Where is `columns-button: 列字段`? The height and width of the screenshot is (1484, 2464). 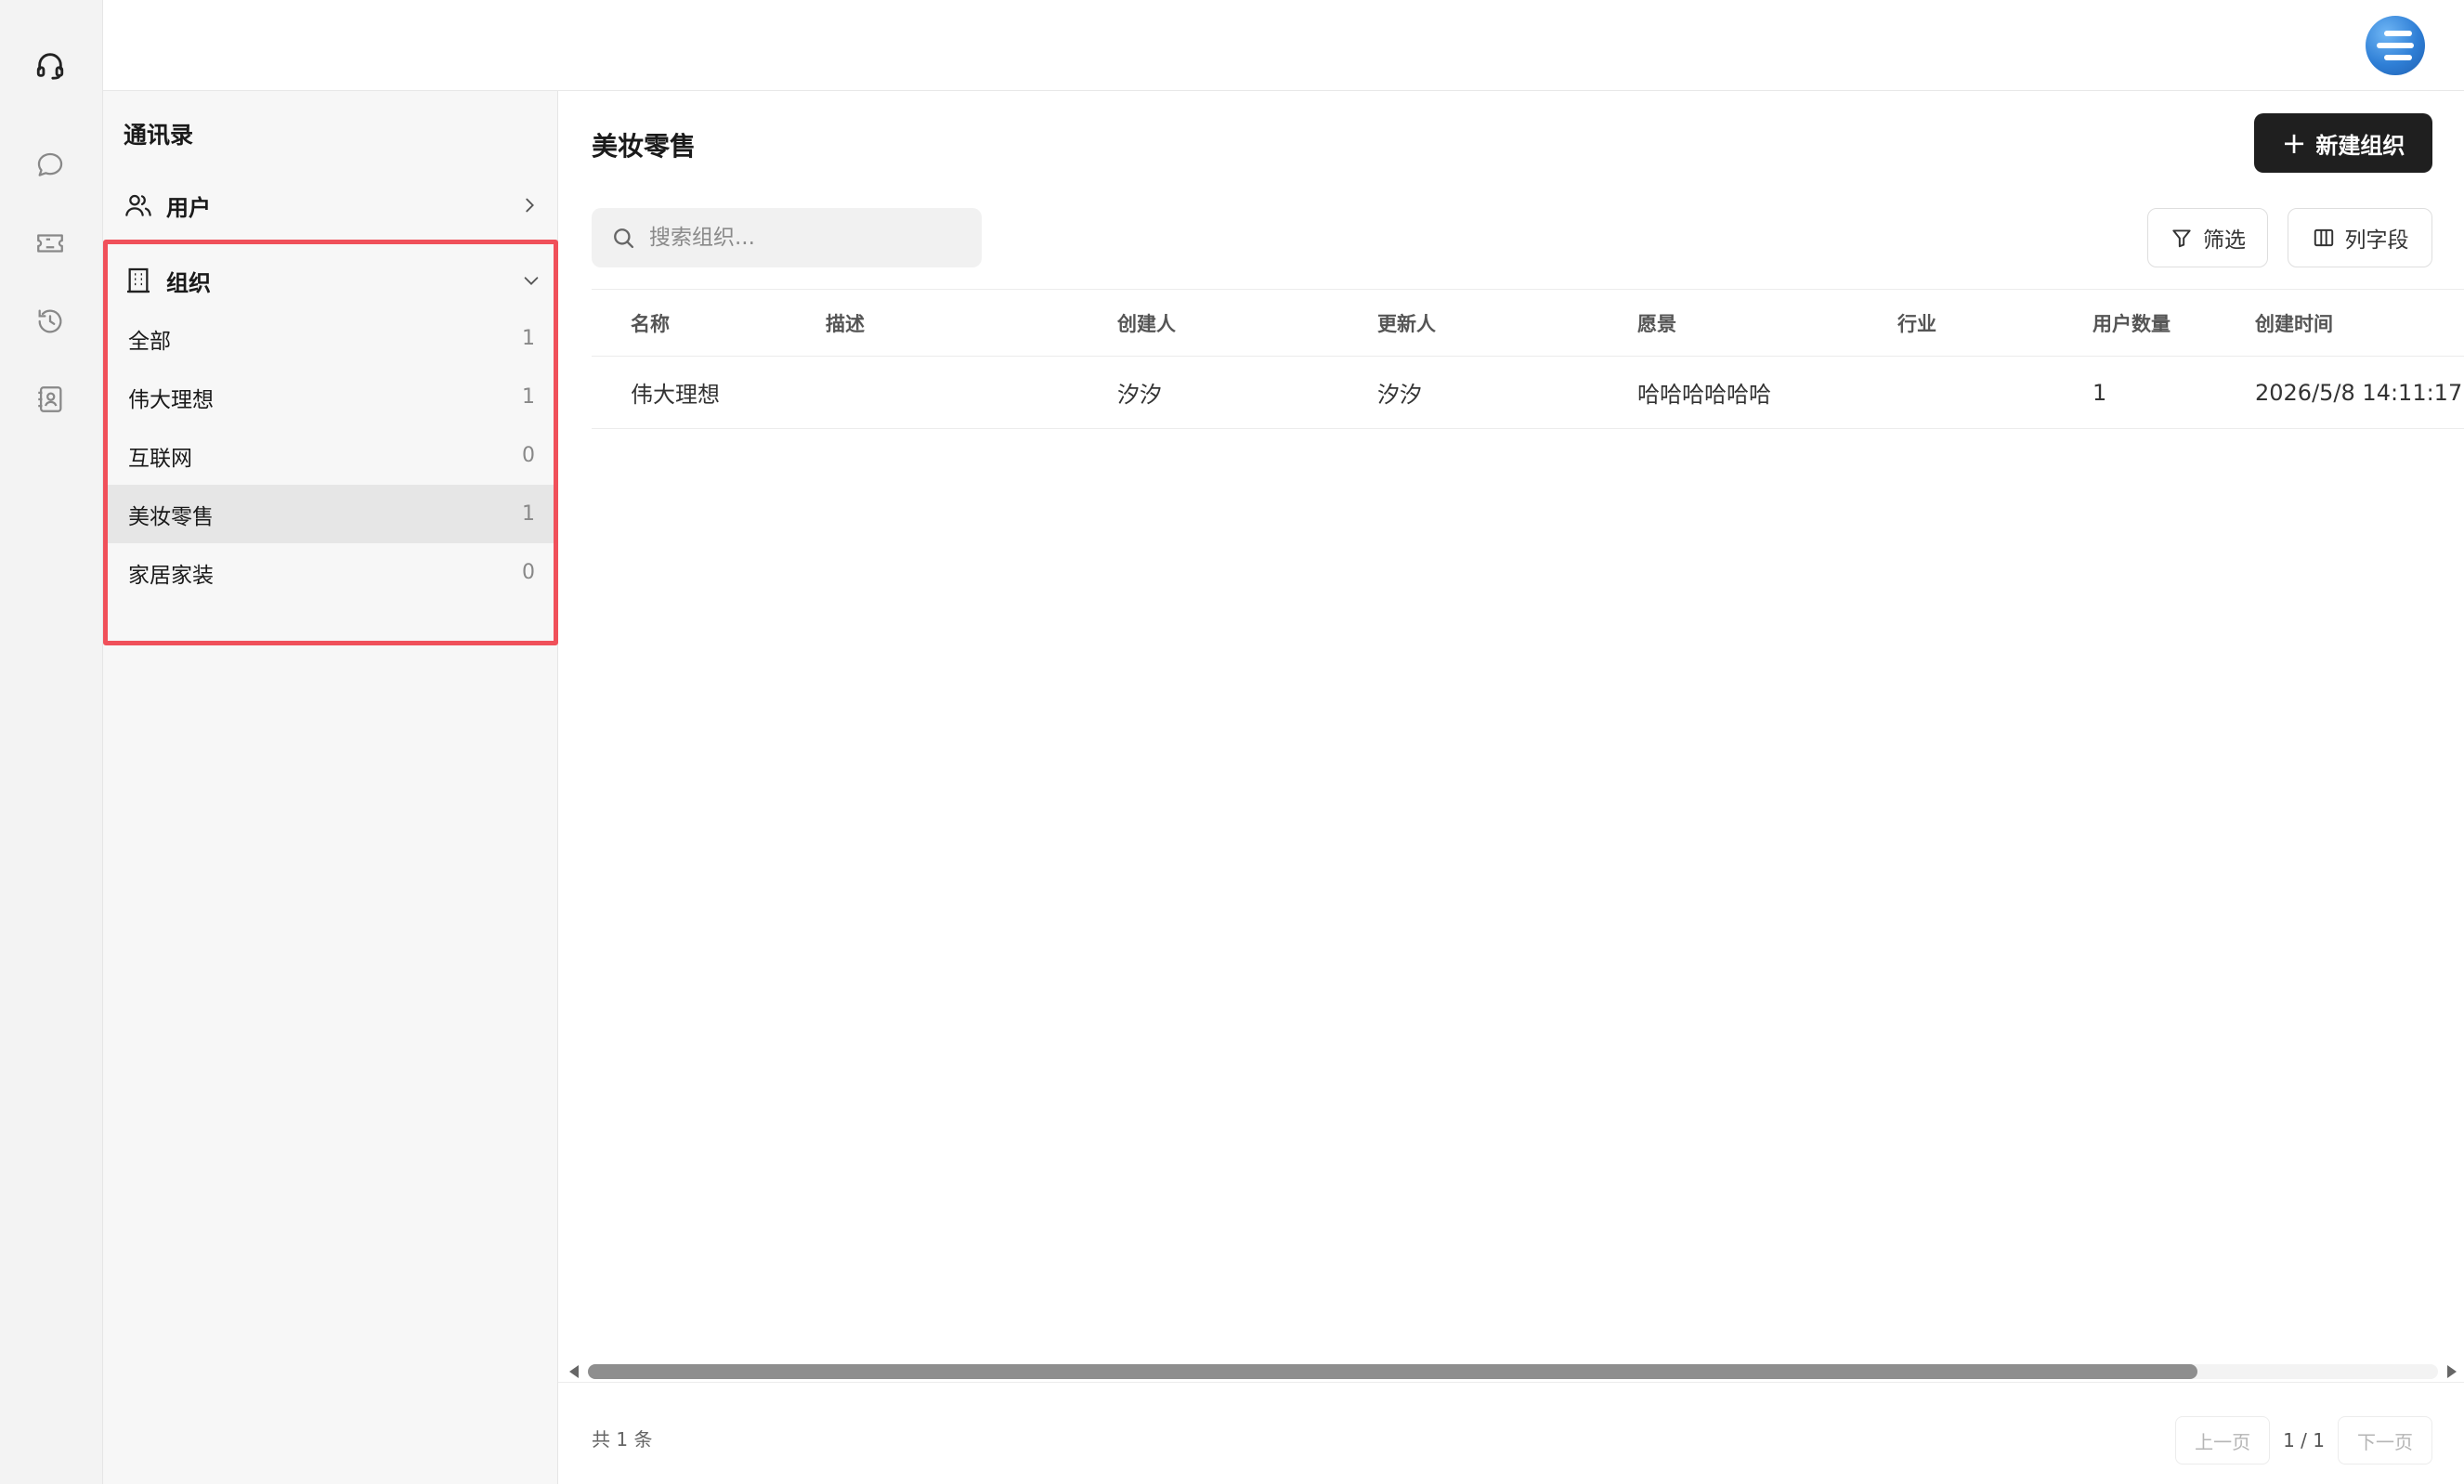 columns-button: 列字段 is located at coordinates (2360, 237).